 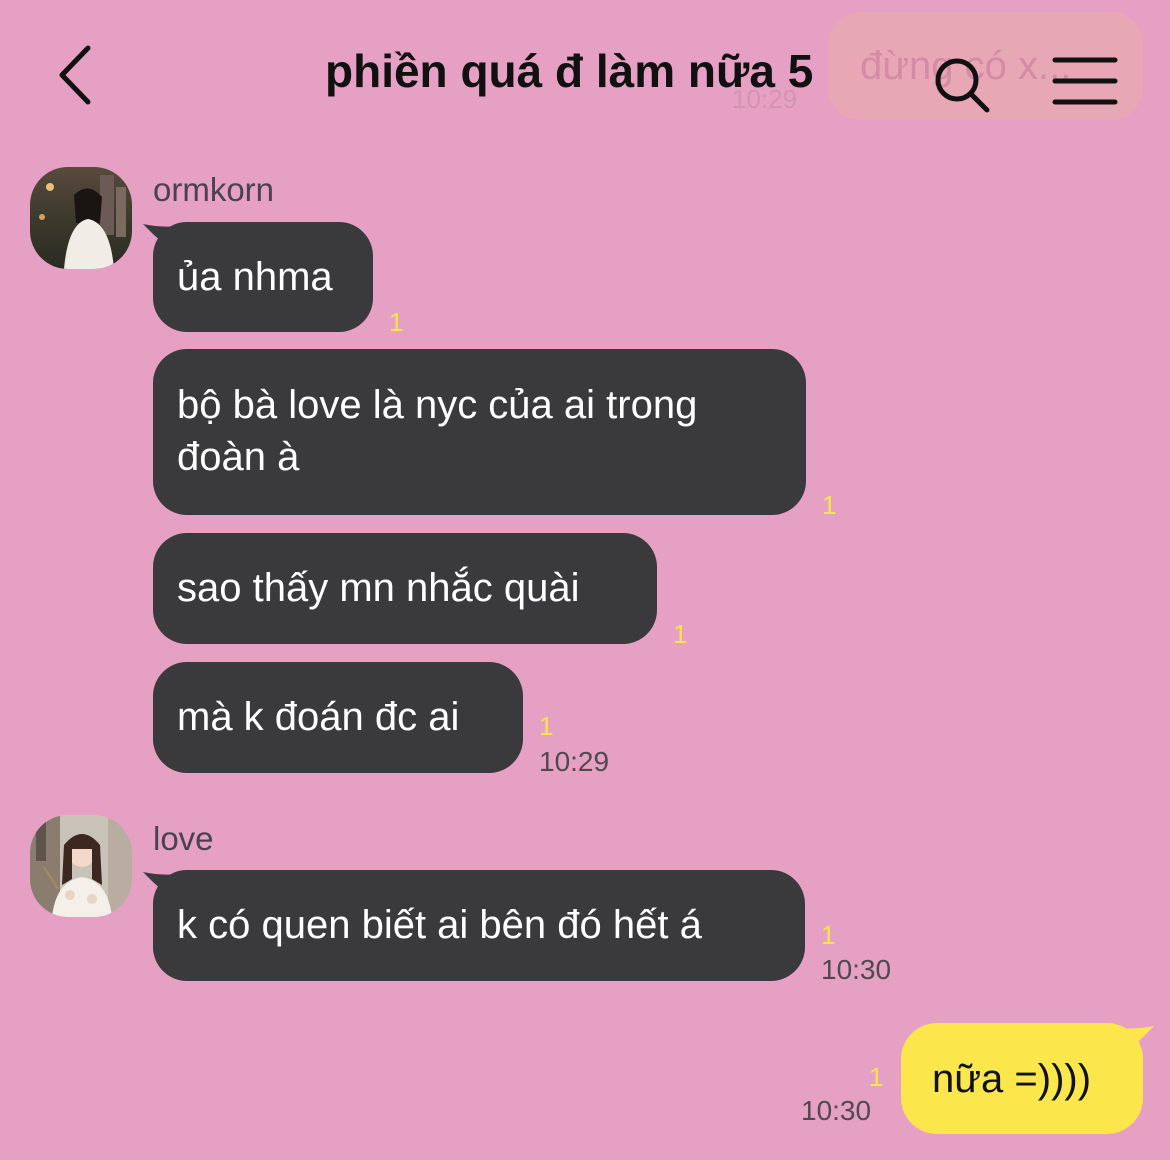 I want to click on message-text: sao thấy mn nhắc quài, so click(x=378, y=588).